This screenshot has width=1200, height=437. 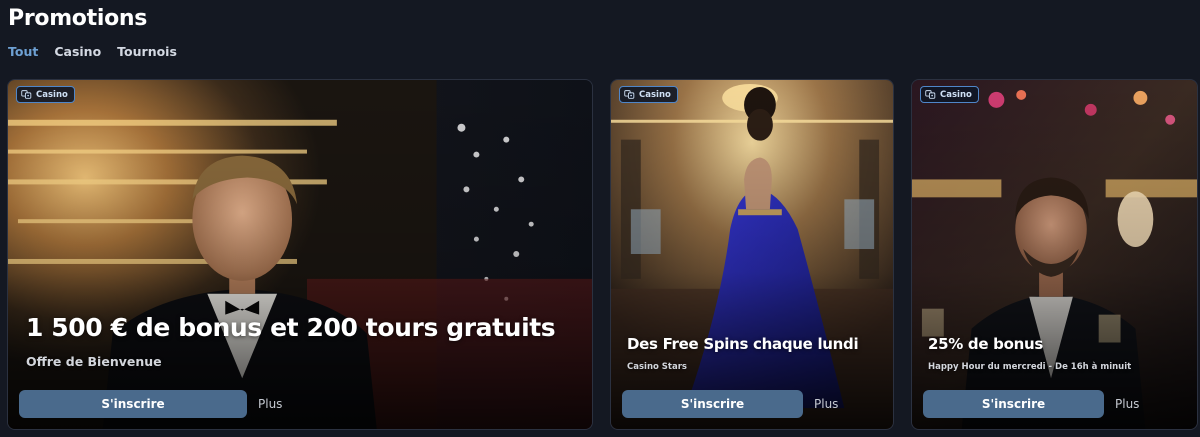 I want to click on promo-subtitle: Casino Stars, so click(x=657, y=367).